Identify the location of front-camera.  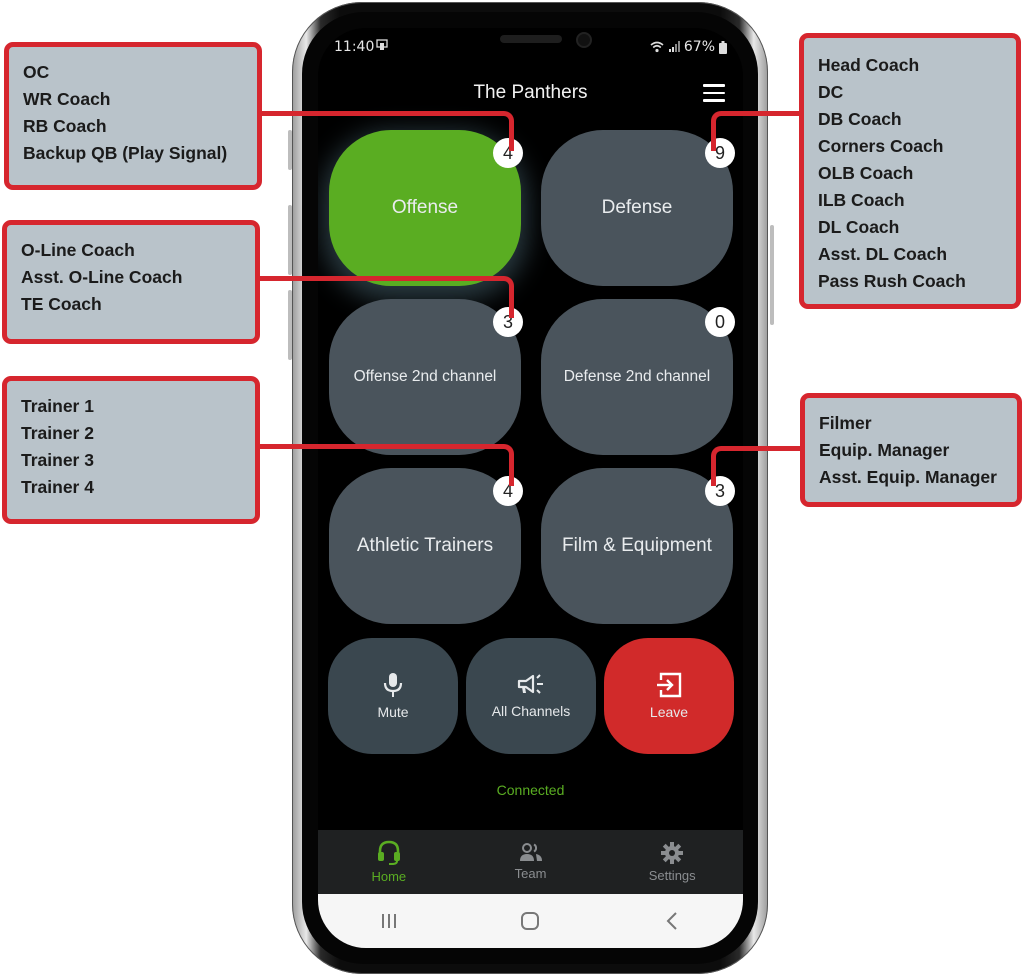
(584, 40).